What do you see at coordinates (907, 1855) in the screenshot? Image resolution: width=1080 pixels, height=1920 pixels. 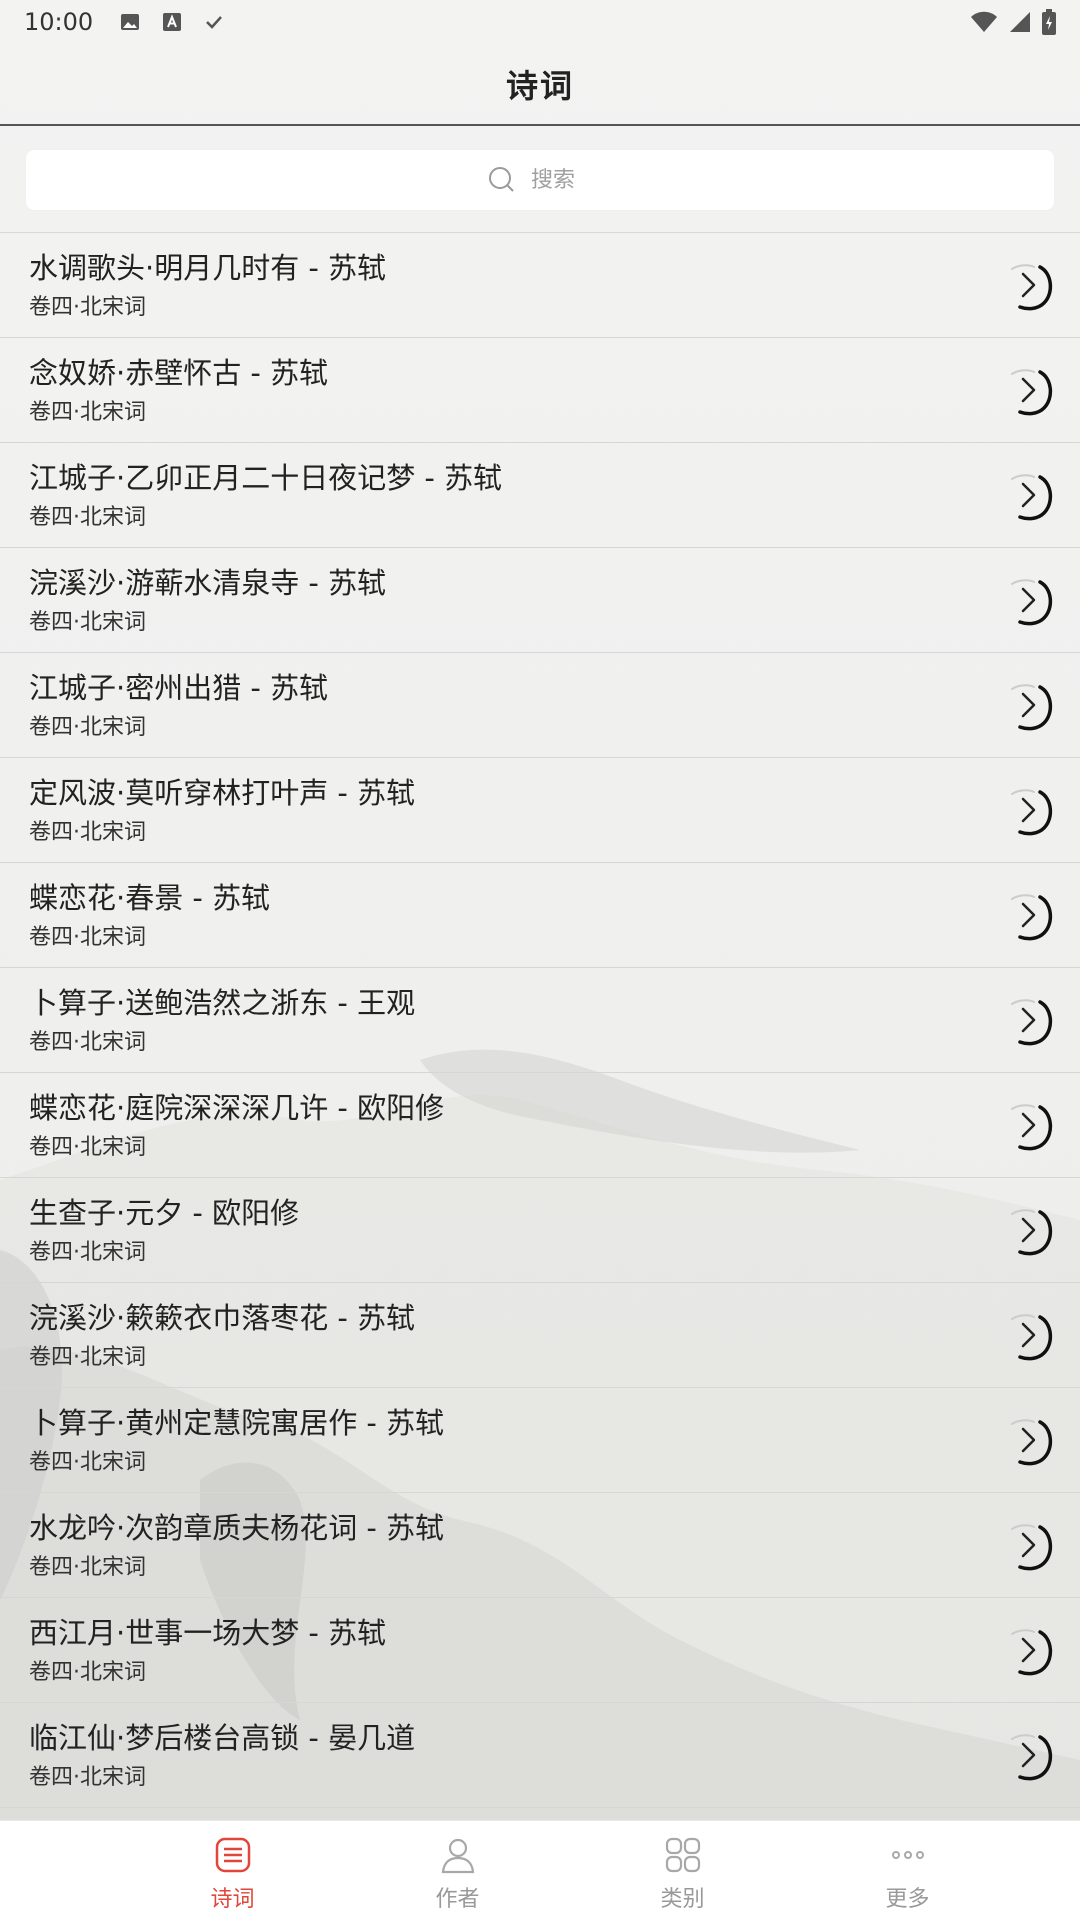 I see `more-dots-icon` at bounding box center [907, 1855].